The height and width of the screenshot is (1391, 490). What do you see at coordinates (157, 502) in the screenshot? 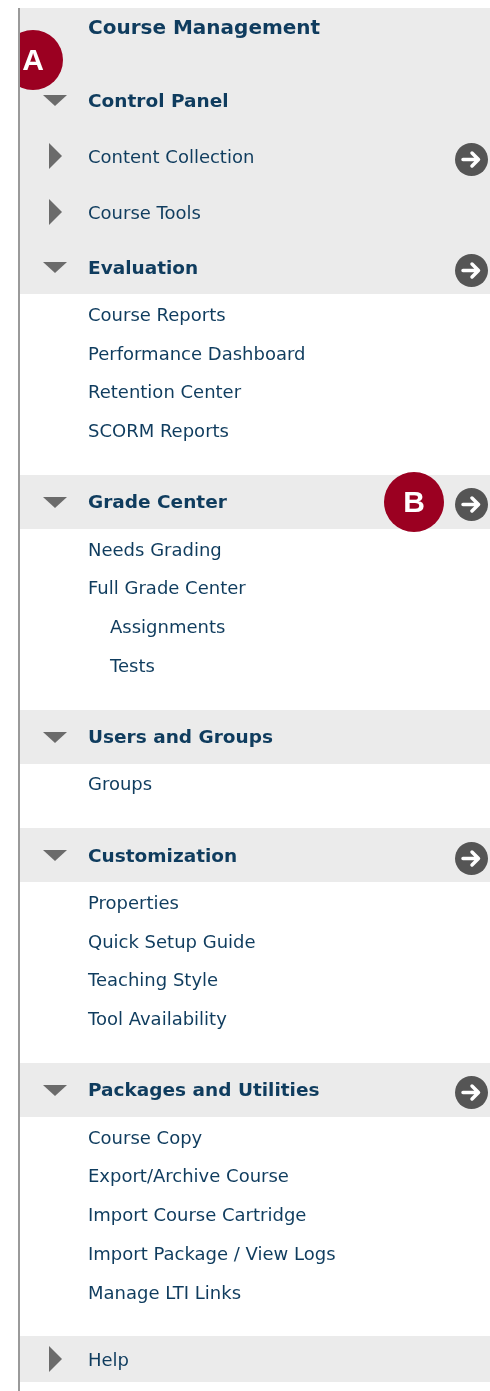
I see `section-heading: Grade Center` at bounding box center [157, 502].